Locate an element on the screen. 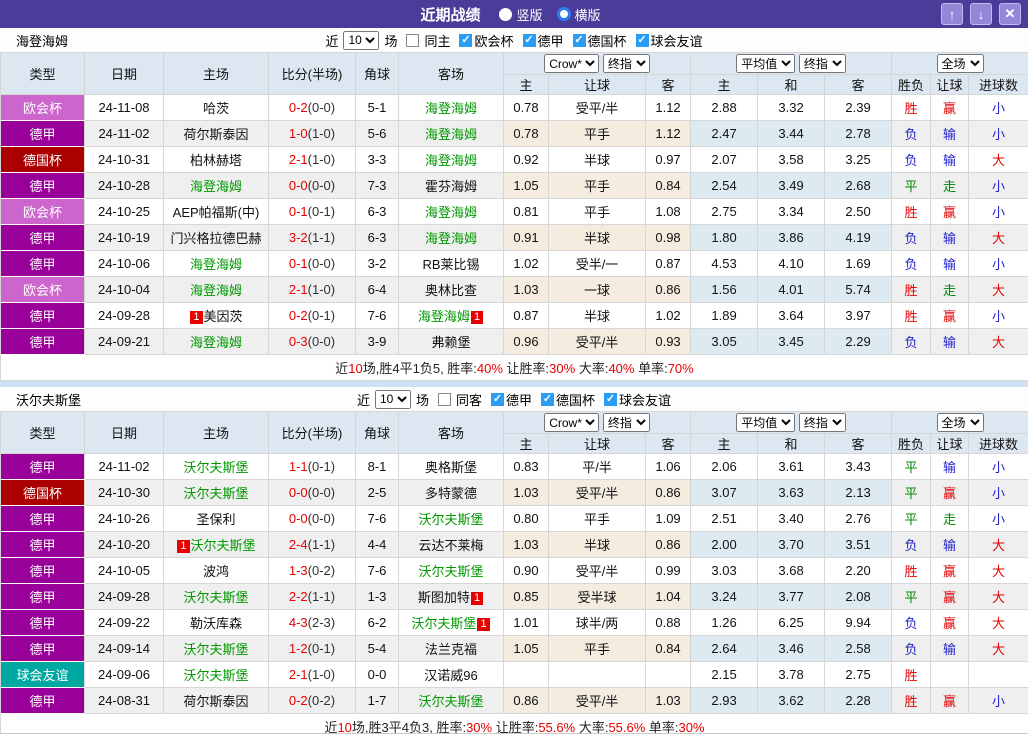  home-team-cell: 柏林赫塔 is located at coordinates (216, 159).